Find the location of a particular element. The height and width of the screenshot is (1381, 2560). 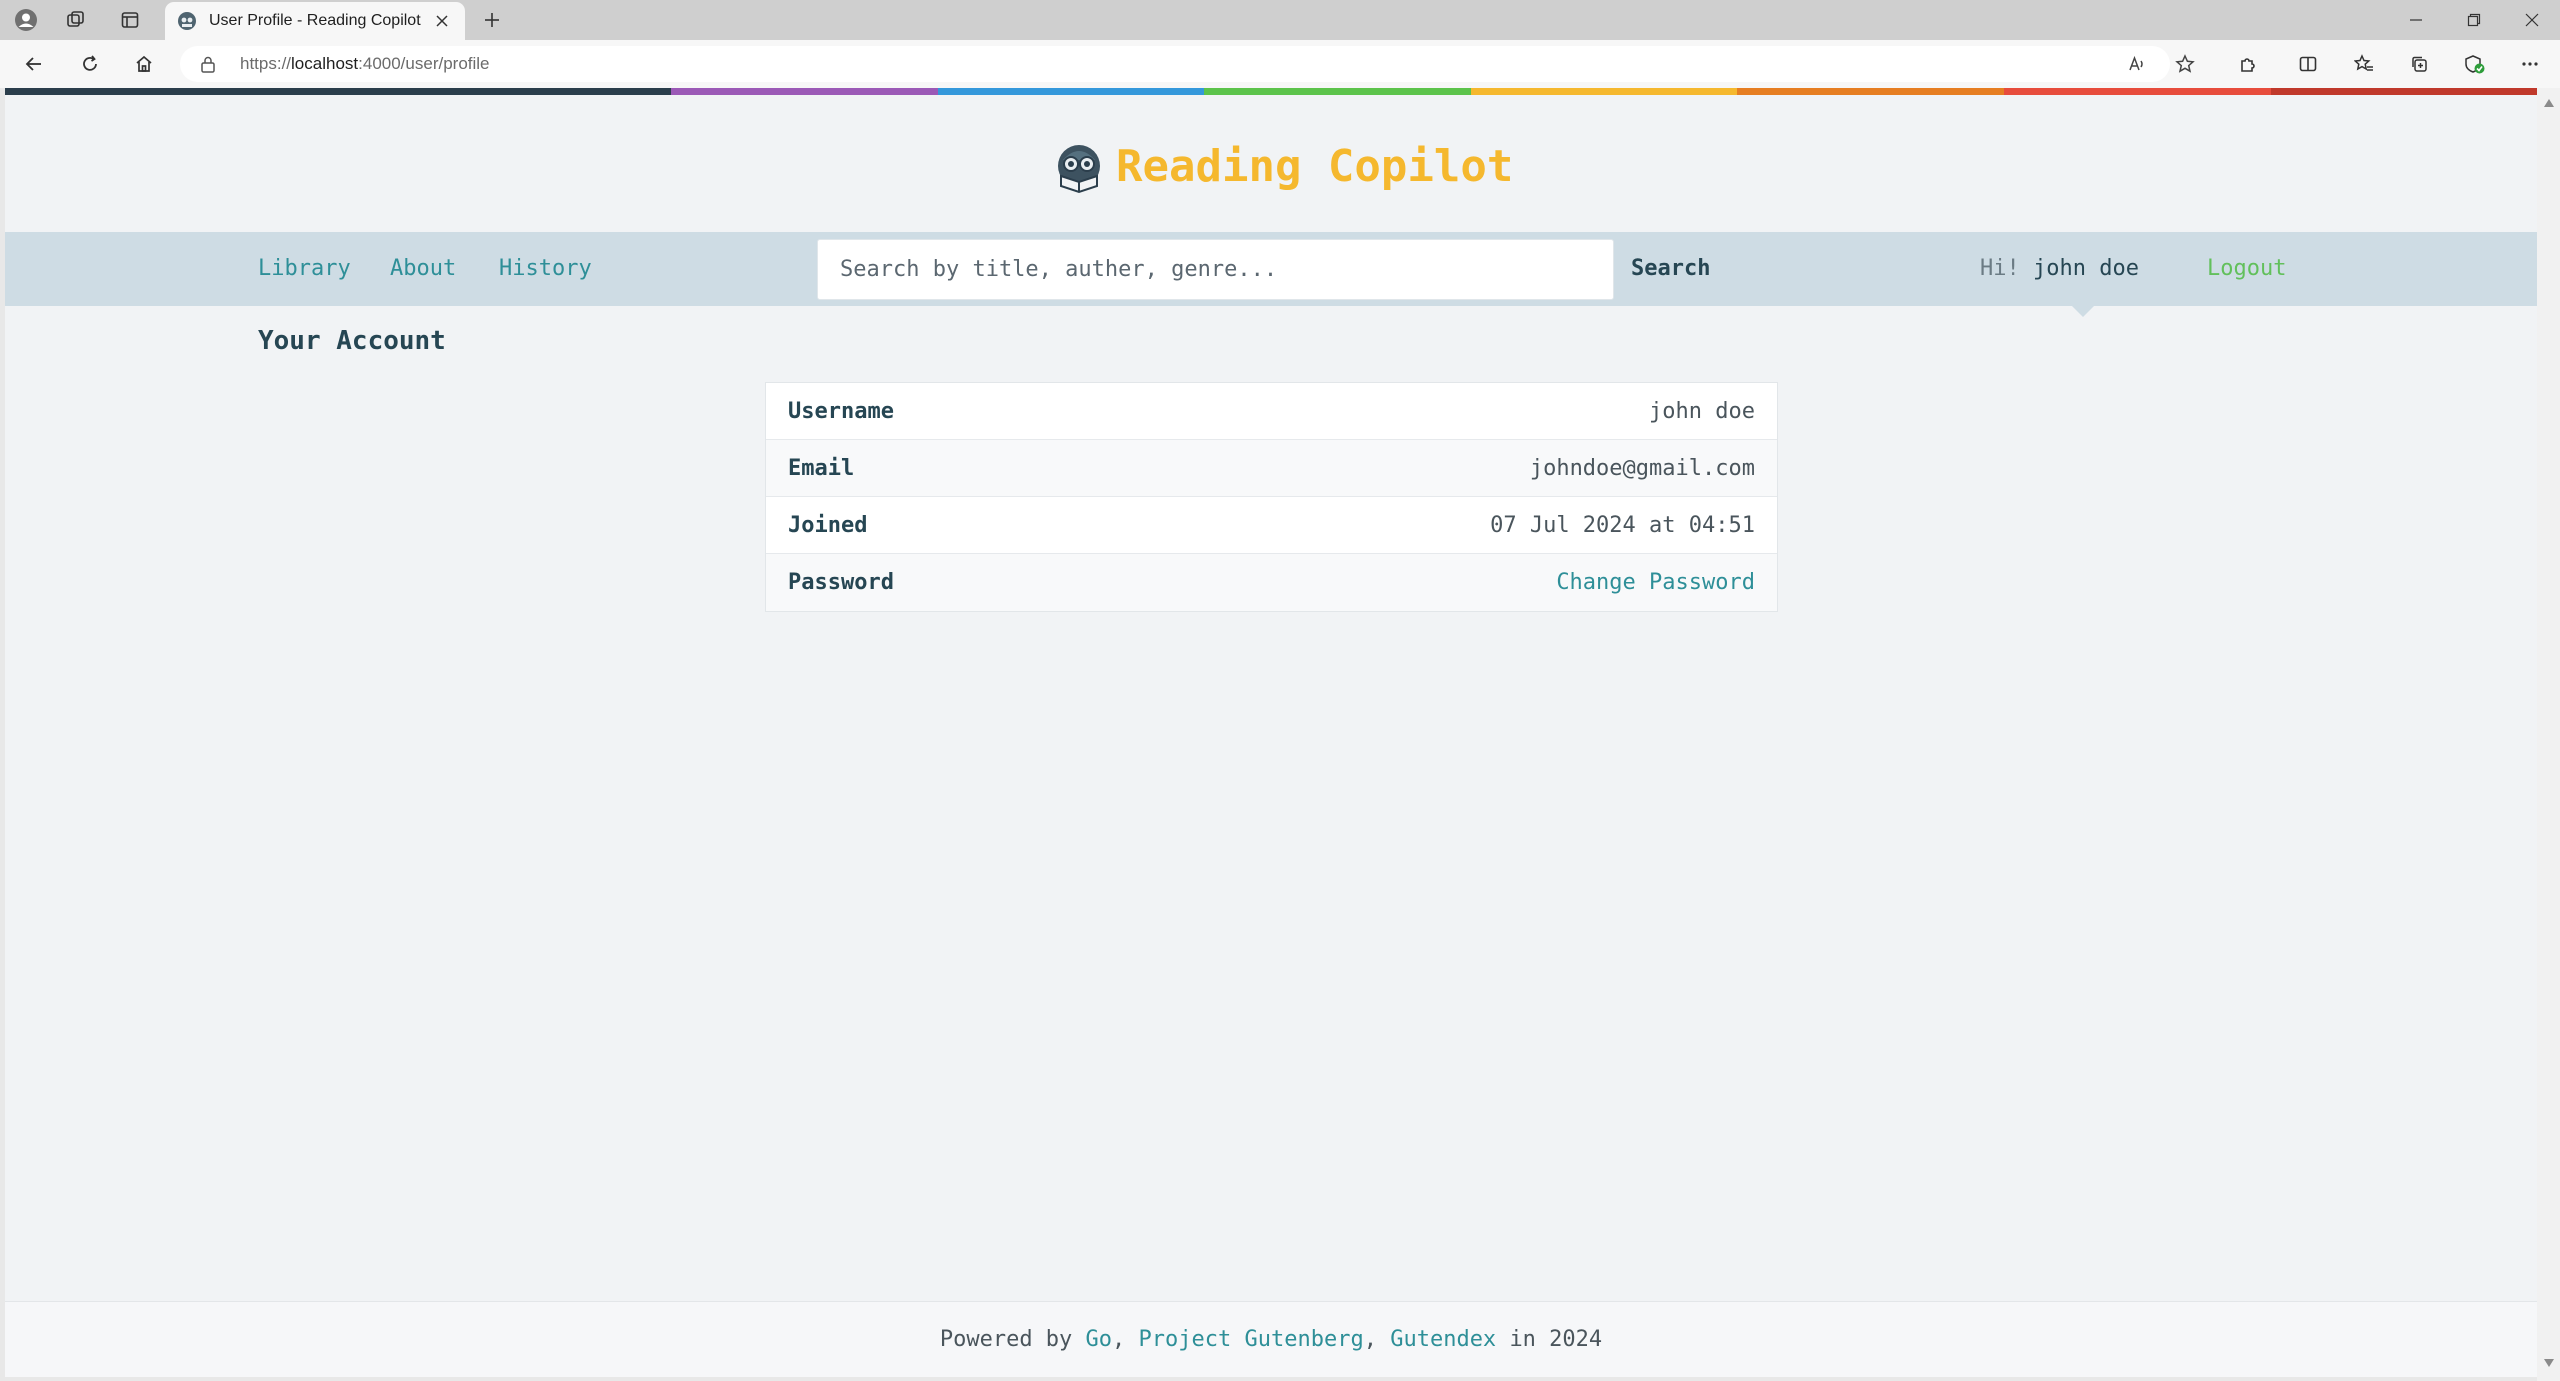

footer-prefix: Powered by is located at coordinates (1006, 1339).